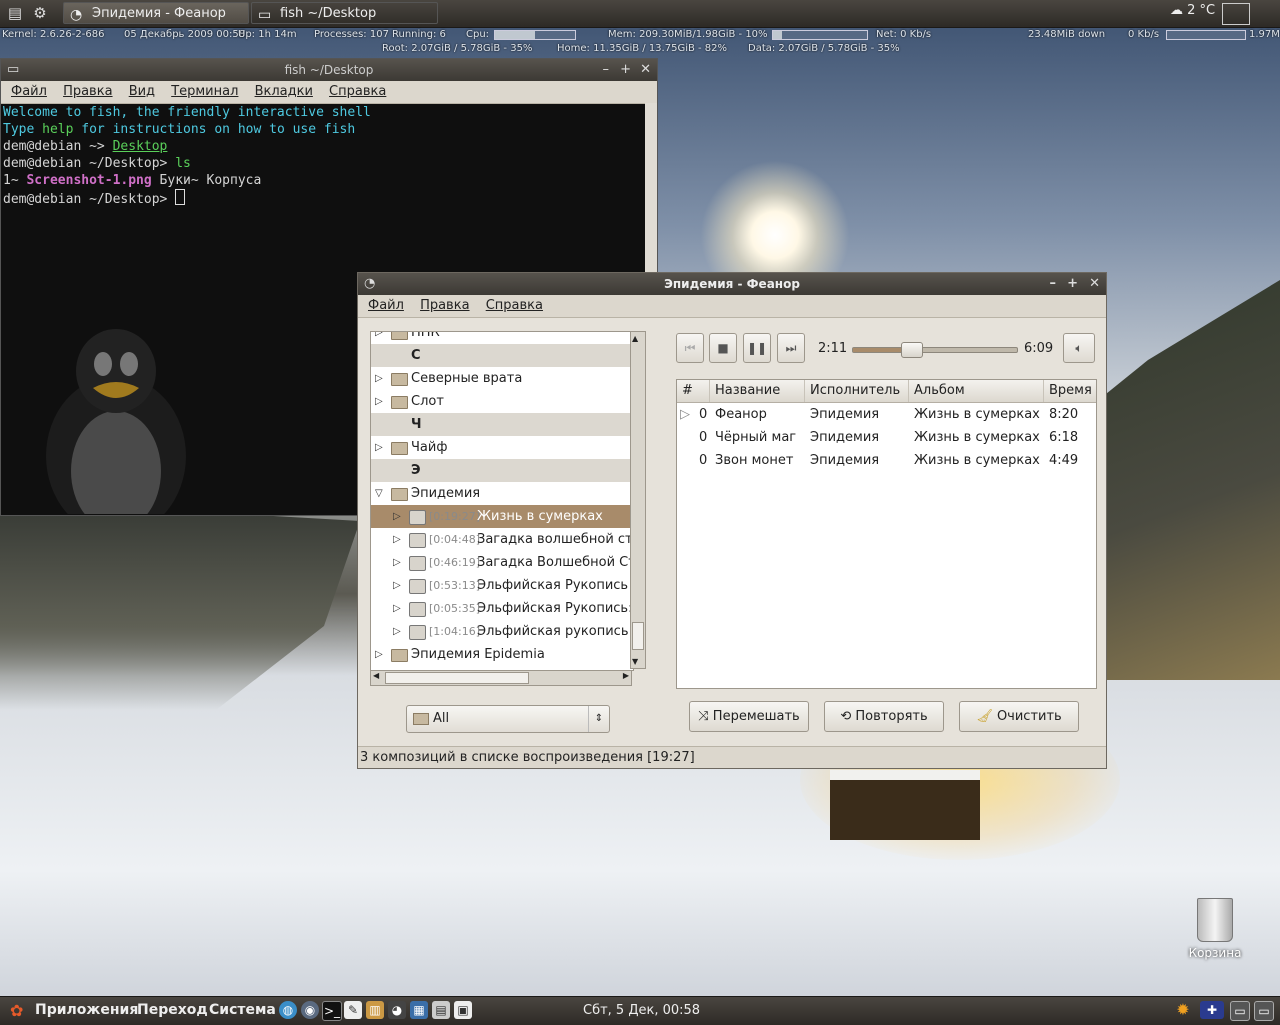 The image size is (1280, 1025). What do you see at coordinates (732, 284) in the screenshot?
I see `player-titlebar: ◔ Эпидемия - Феанор – + ✕` at bounding box center [732, 284].